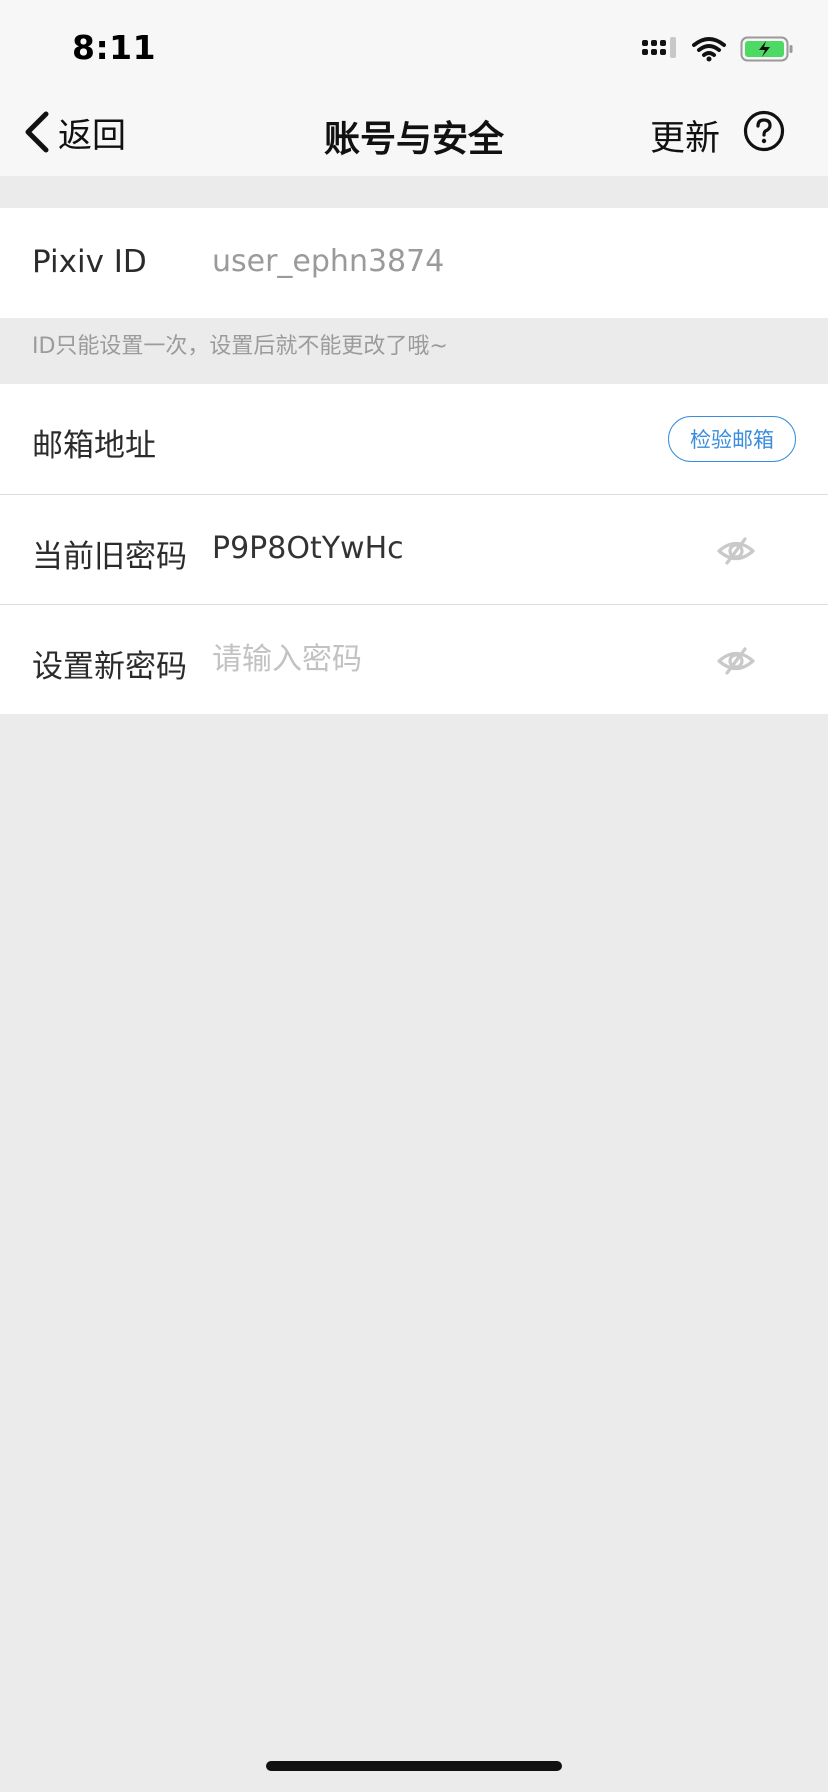 Image resolution: width=828 pixels, height=1792 pixels. I want to click on help-icon, so click(764, 131).